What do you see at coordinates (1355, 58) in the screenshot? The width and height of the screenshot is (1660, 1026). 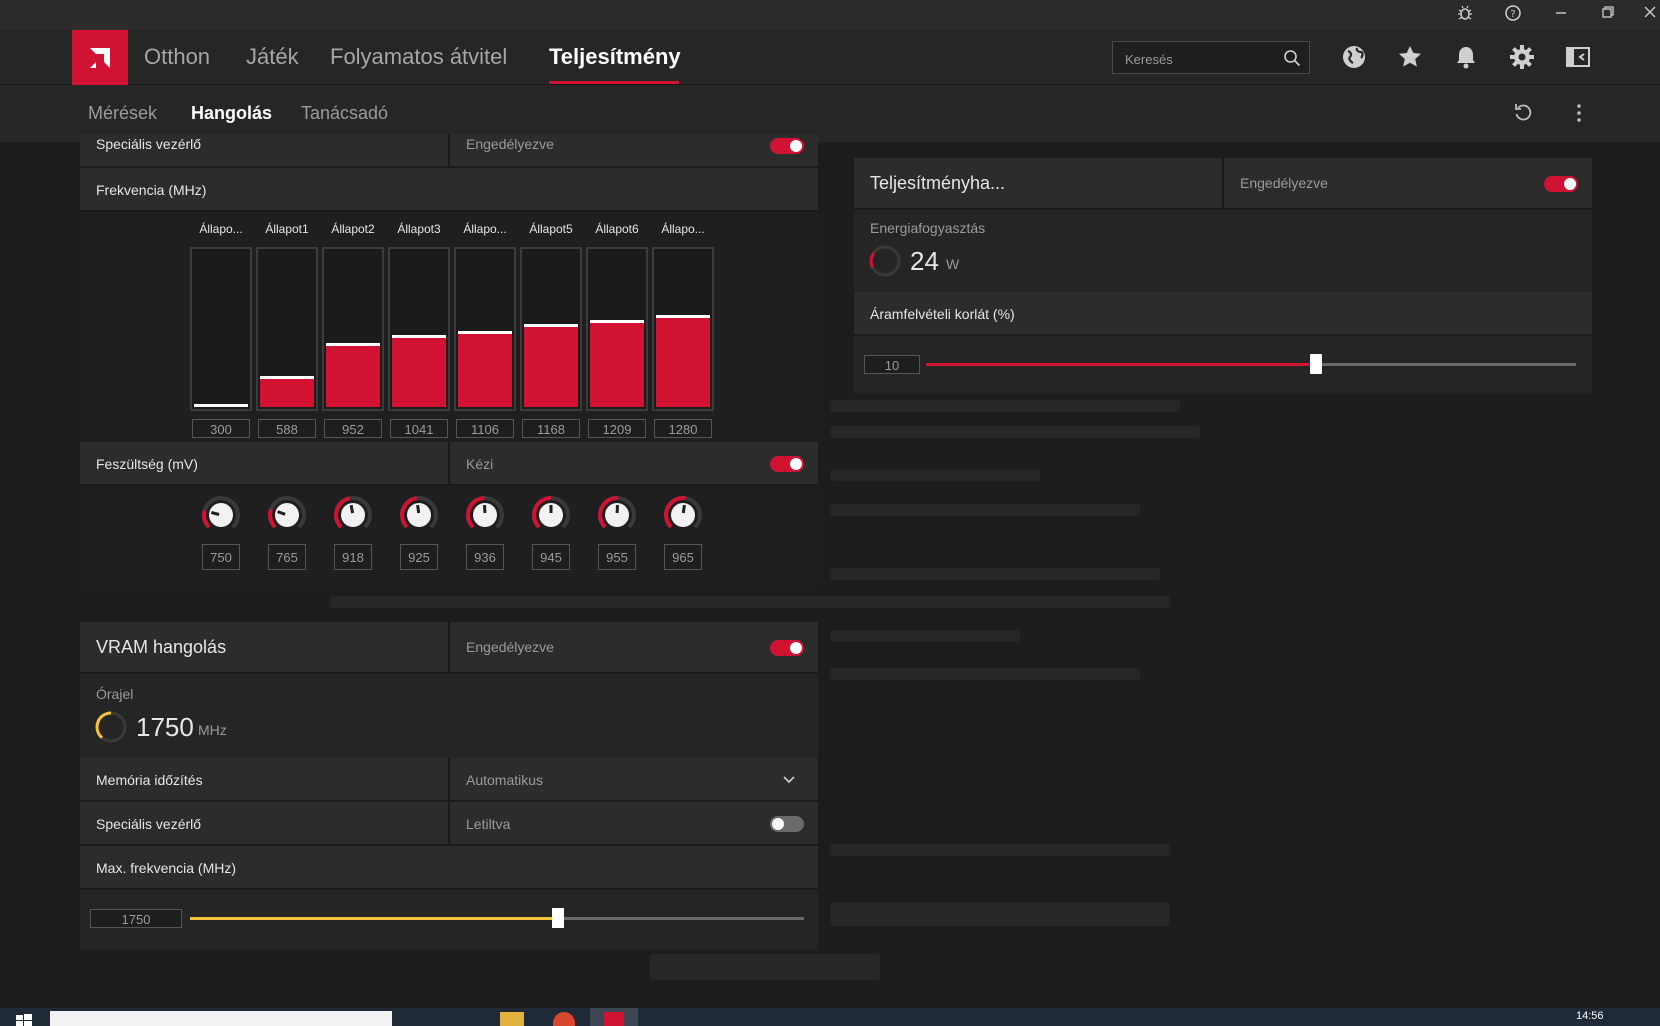 I see `globe-icon` at bounding box center [1355, 58].